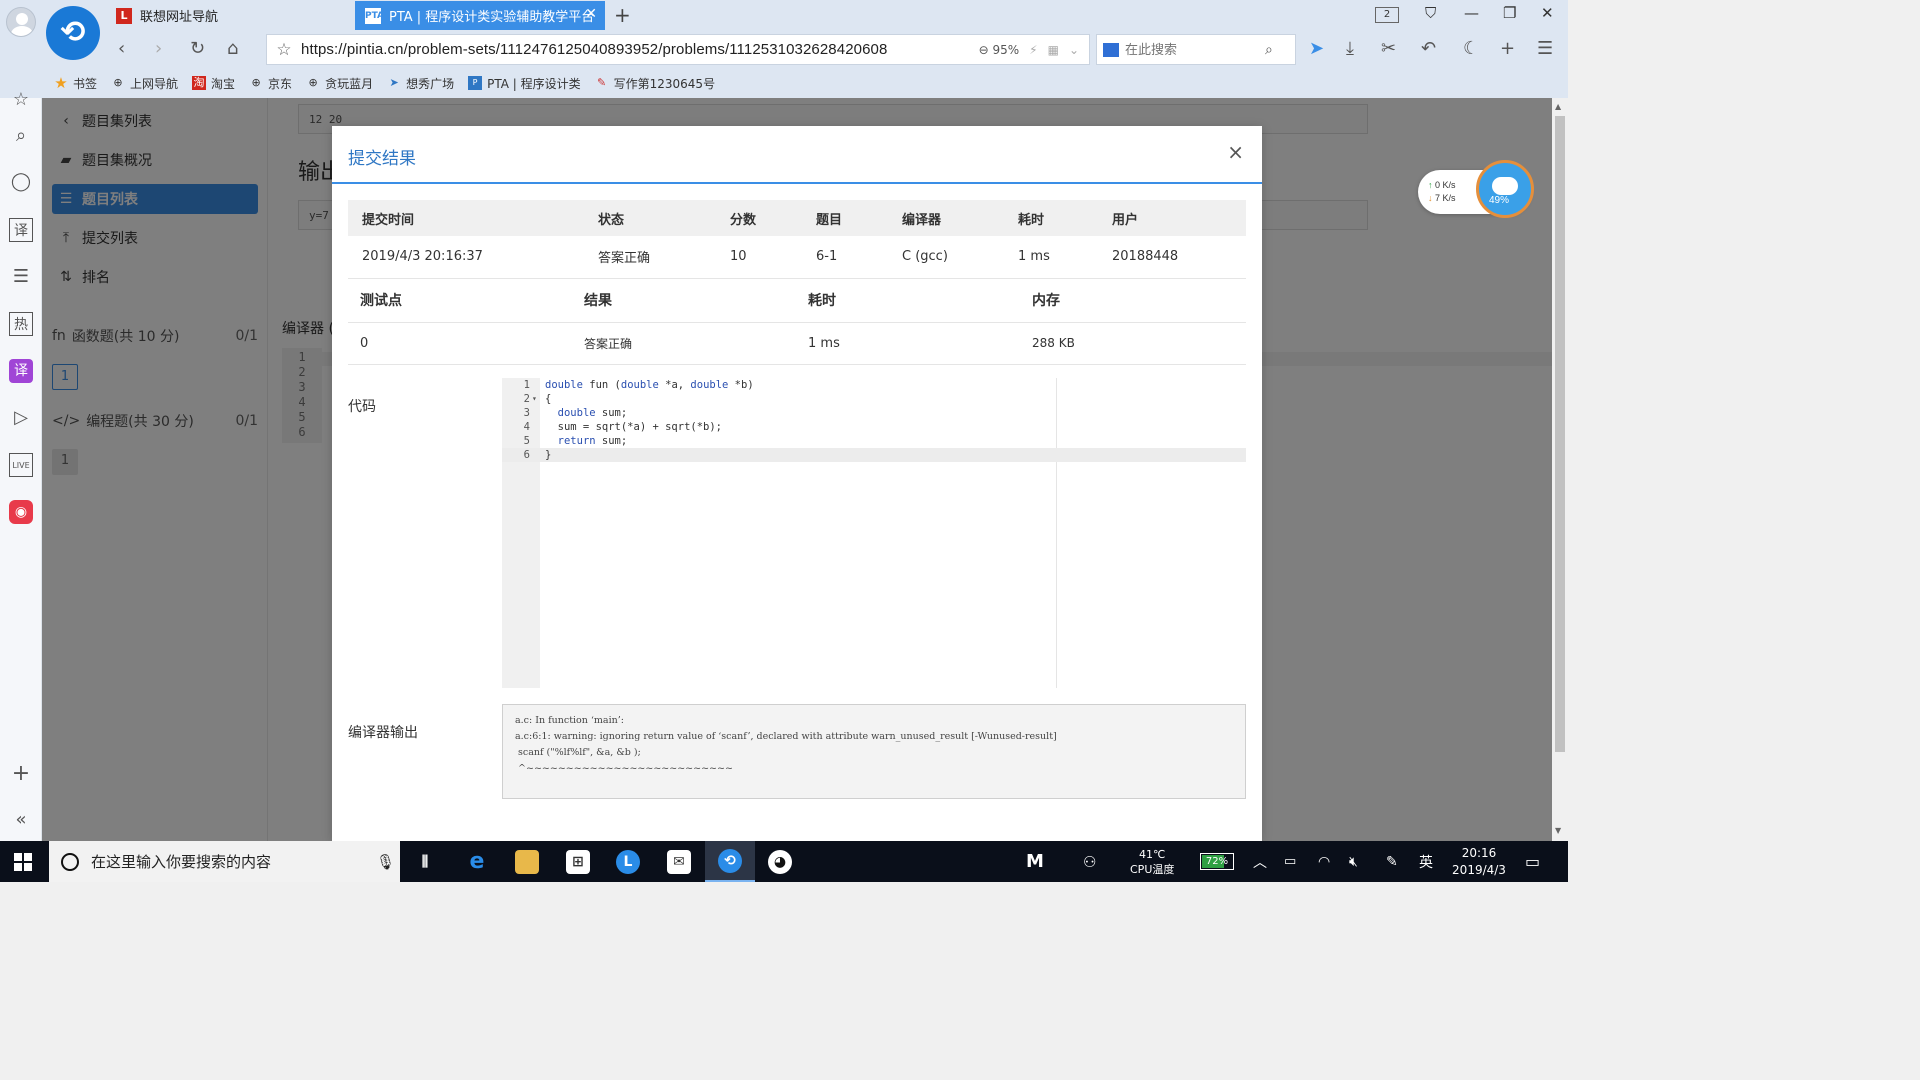 The height and width of the screenshot is (1080, 1920). Describe the element at coordinates (1387, 15) in the screenshot. I see `tab-count-badge: 2` at that location.